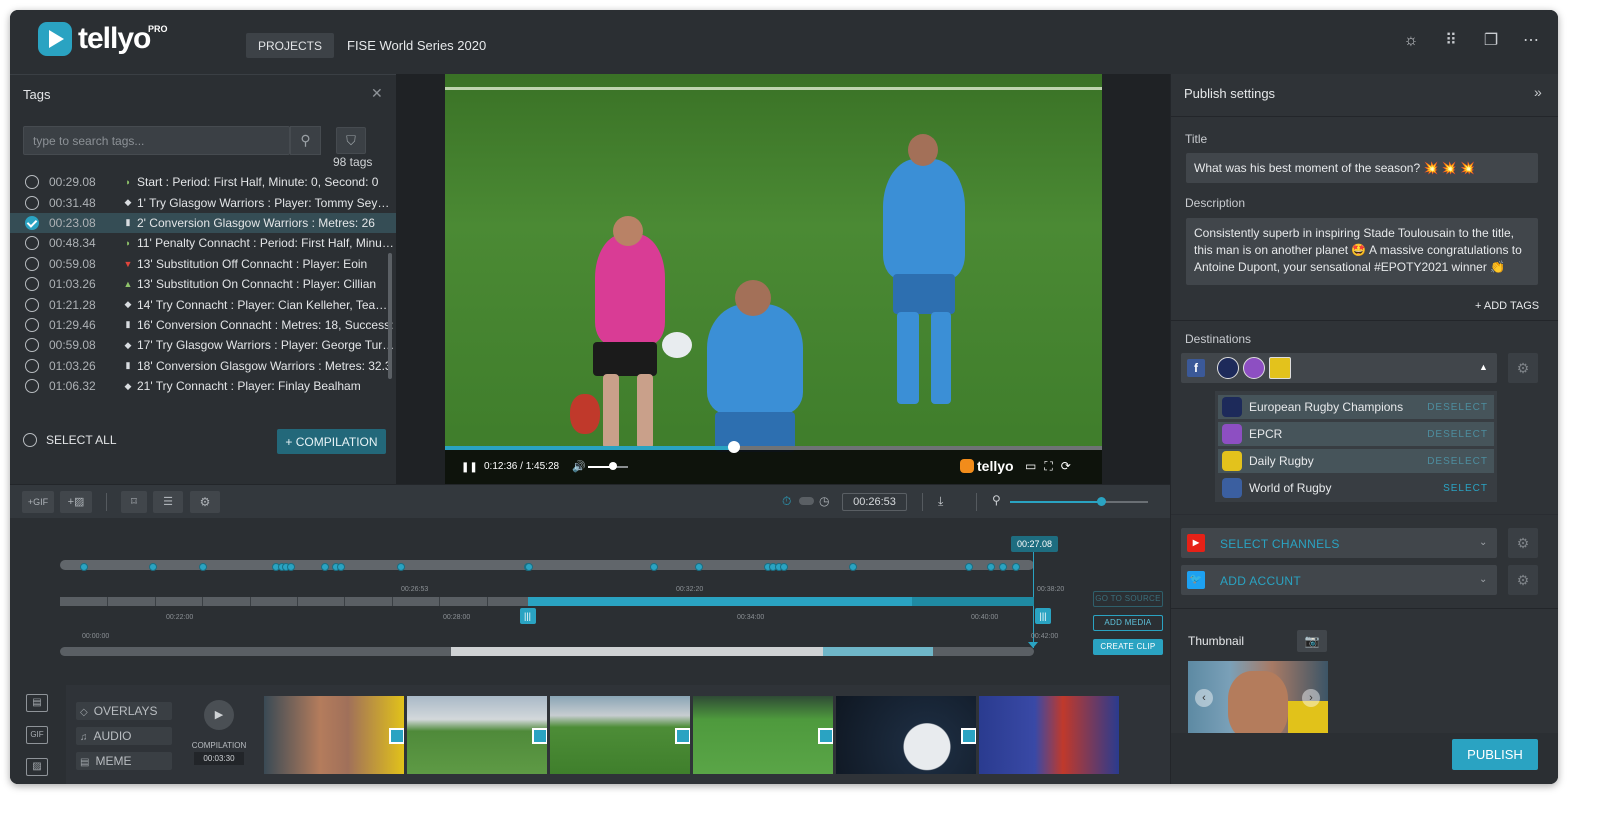 This screenshot has height=820, width=1620. Describe the element at coordinates (1043, 616) in the screenshot. I see `selection-end-handle: |||` at that location.